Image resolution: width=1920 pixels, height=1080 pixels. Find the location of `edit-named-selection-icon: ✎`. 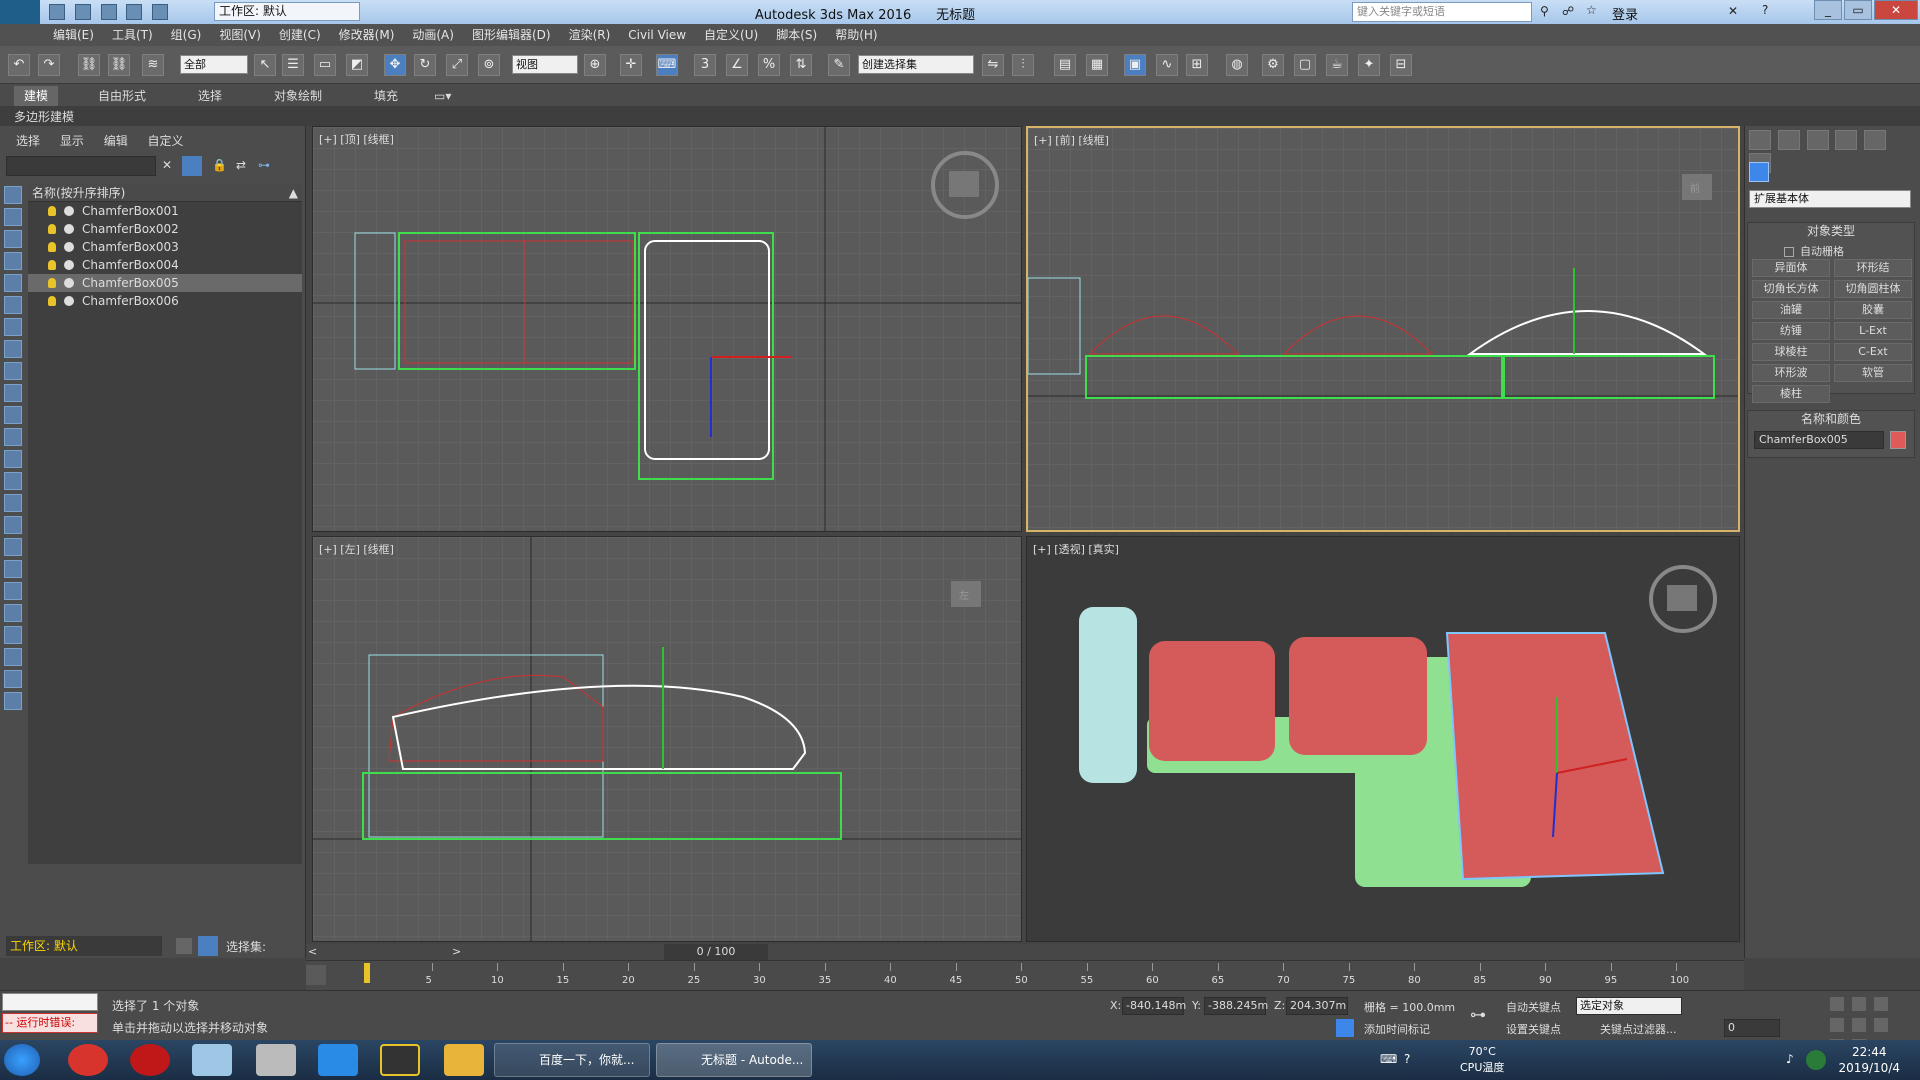

edit-named-selection-icon: ✎ is located at coordinates (839, 65).